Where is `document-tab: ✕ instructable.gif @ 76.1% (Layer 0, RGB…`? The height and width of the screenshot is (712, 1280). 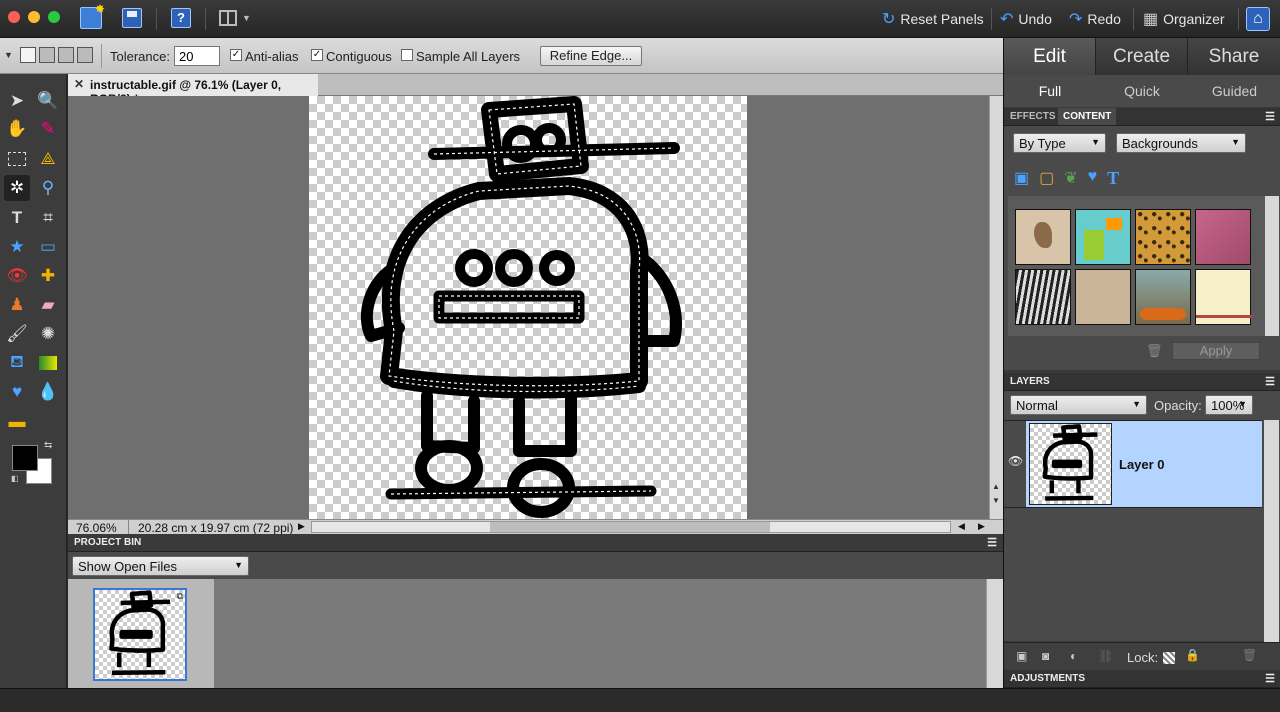
document-tab: ✕ instructable.gif @ 76.1% (Layer 0, RGB… is located at coordinates (193, 90).